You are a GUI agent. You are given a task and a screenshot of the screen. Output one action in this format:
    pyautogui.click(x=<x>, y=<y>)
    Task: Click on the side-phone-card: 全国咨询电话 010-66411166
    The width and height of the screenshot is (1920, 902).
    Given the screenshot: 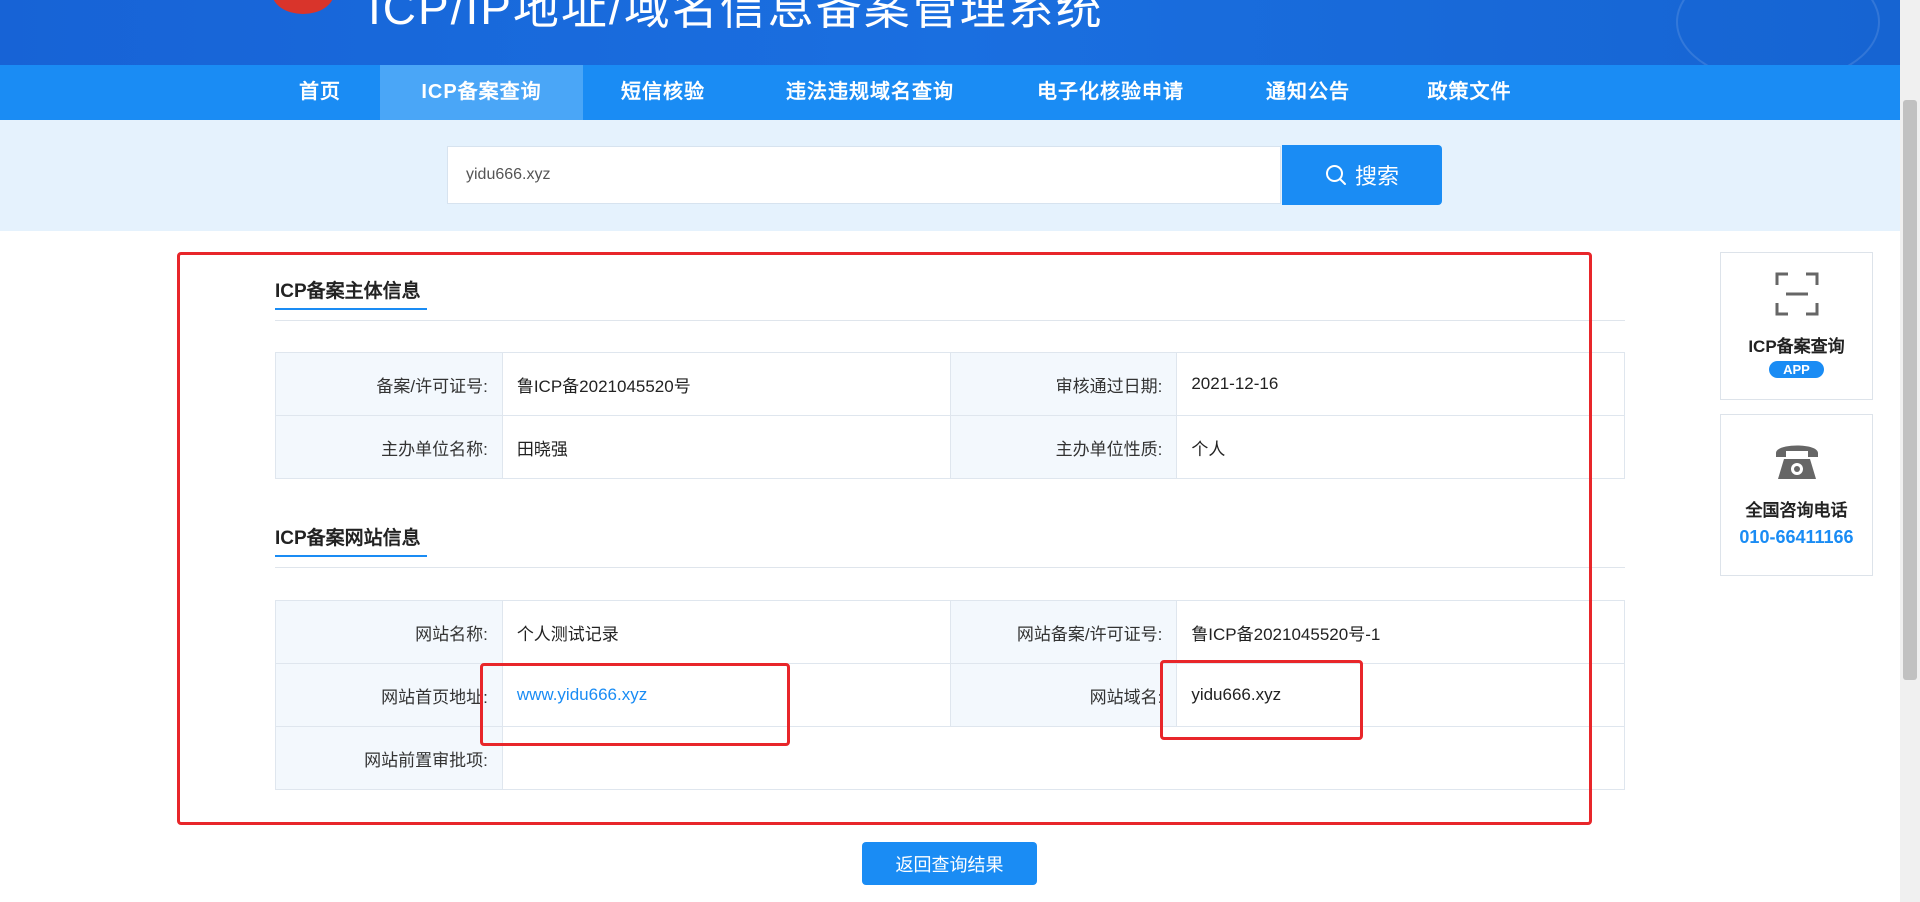 What is the action you would take?
    pyautogui.click(x=1796, y=495)
    